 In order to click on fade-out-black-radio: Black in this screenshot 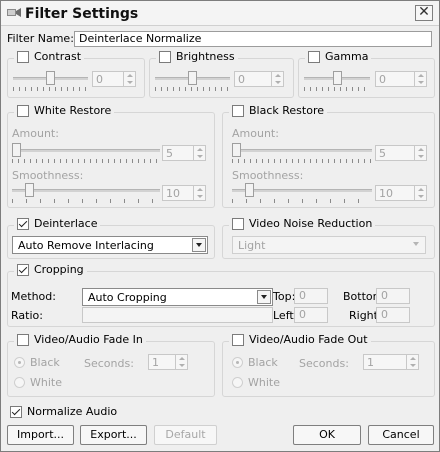, I will do `click(255, 362)`.